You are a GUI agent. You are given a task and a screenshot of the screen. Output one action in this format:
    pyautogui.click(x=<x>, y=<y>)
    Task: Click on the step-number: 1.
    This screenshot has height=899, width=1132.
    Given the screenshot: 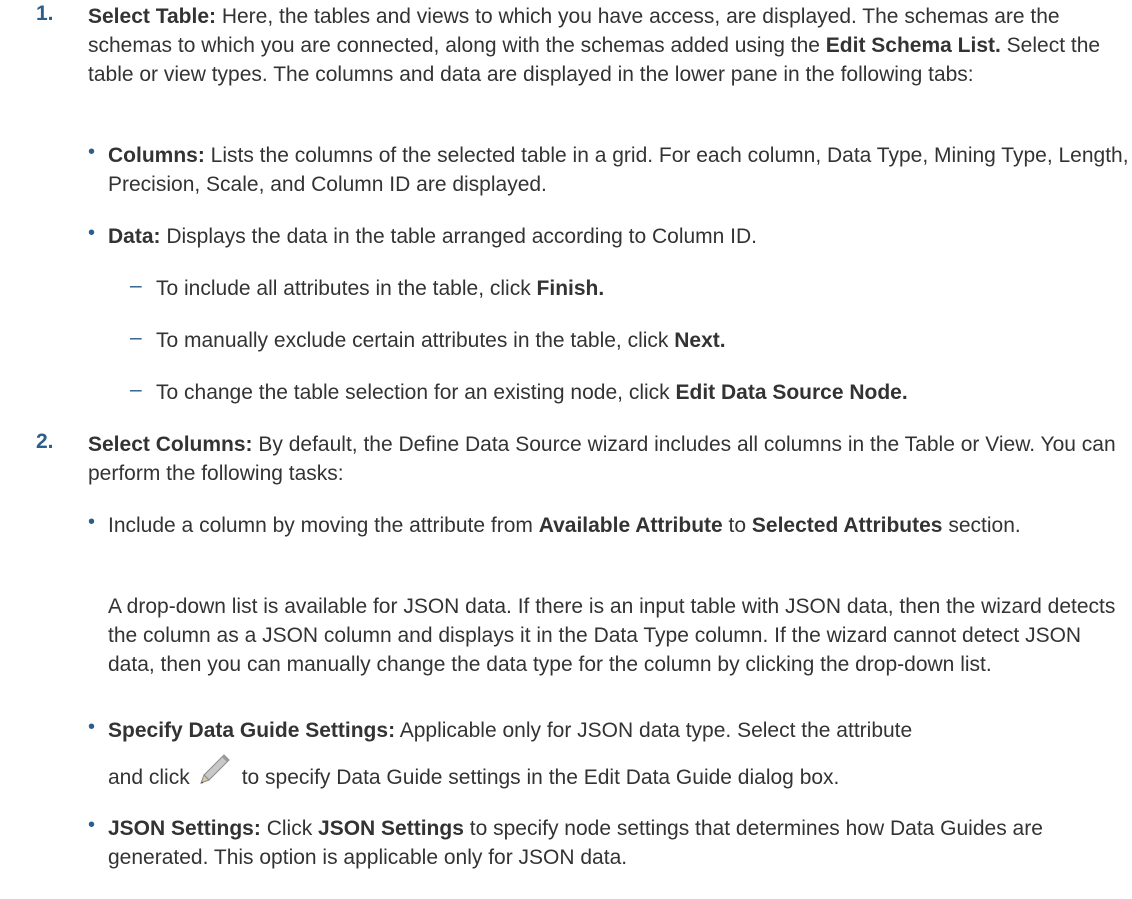 What is the action you would take?
    pyautogui.click(x=45, y=13)
    